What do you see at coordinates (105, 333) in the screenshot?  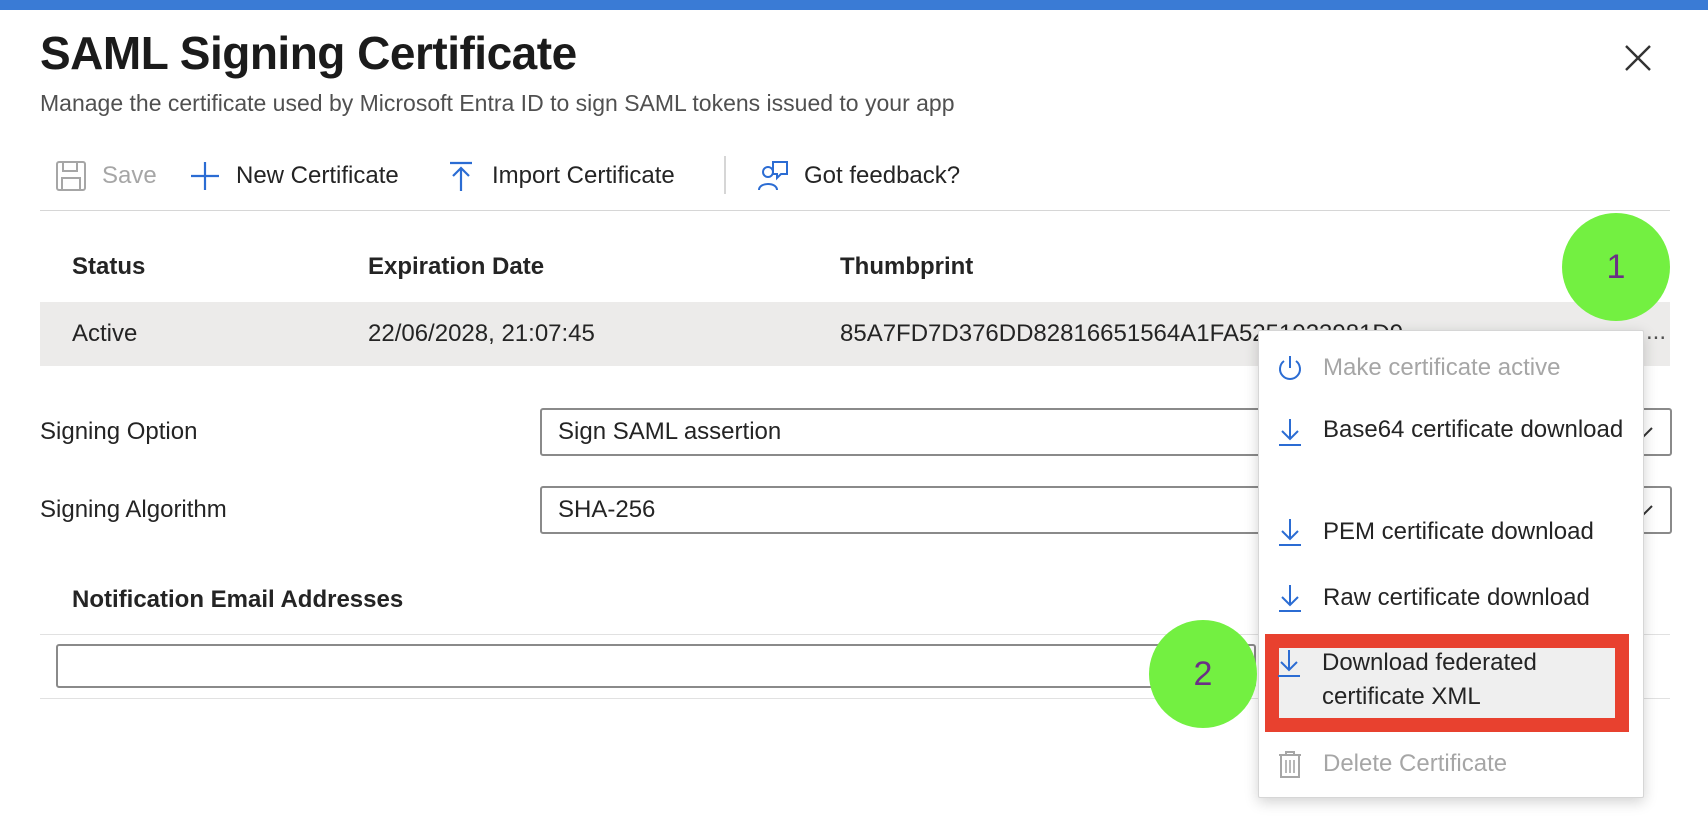 I see `cell-status: Active` at bounding box center [105, 333].